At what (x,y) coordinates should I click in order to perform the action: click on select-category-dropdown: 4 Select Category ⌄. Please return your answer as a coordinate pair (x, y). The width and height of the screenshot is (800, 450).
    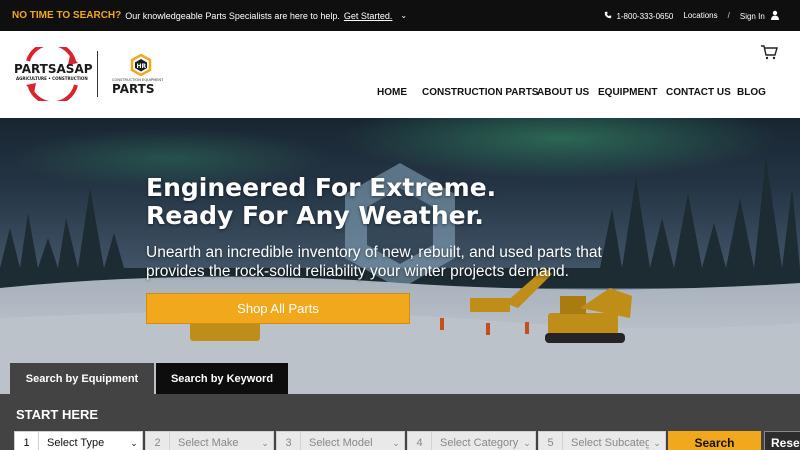
    Looking at the image, I should click on (471, 440).